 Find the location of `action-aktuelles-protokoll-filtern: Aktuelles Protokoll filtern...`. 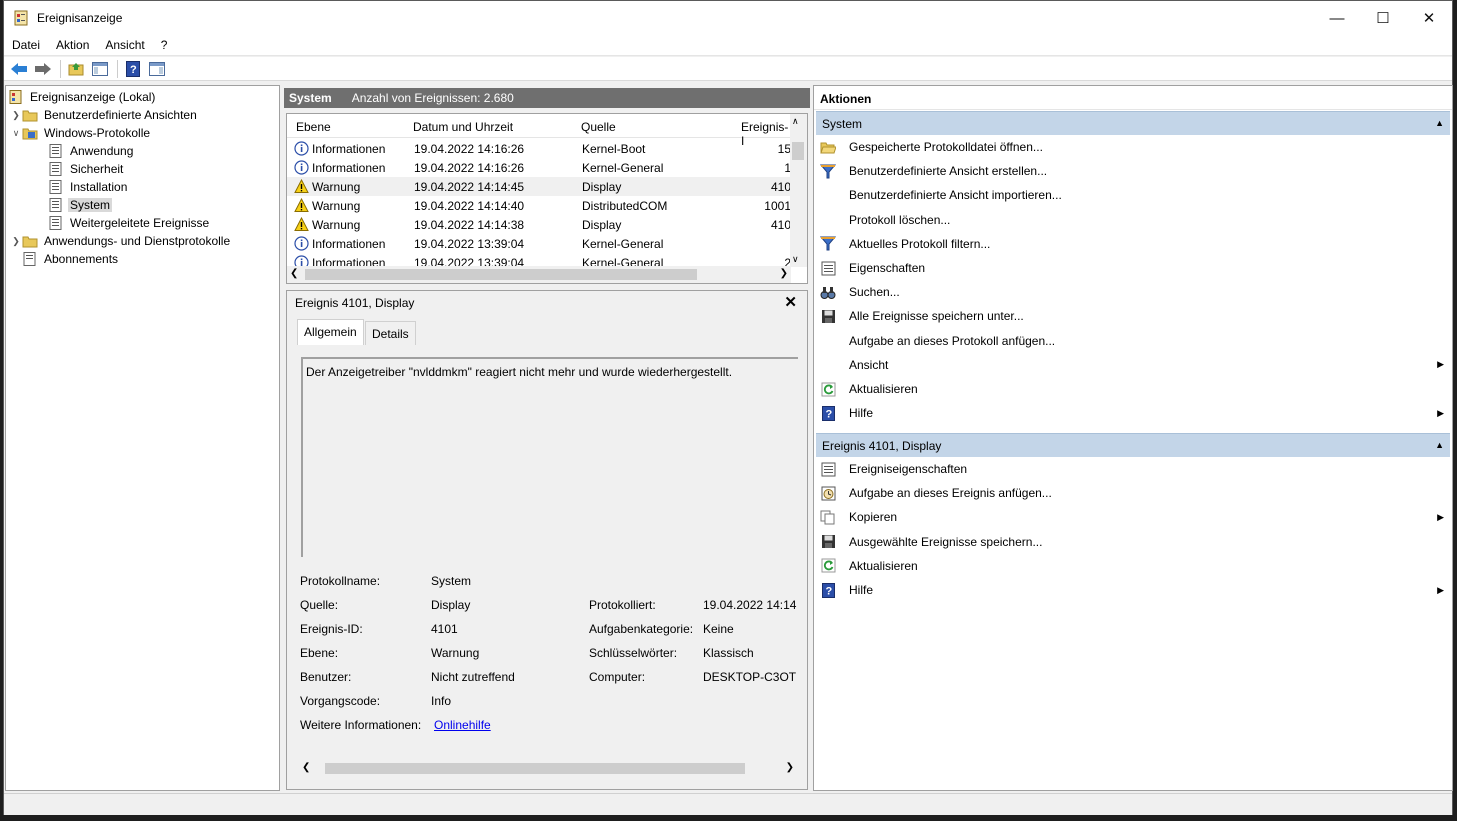

action-aktuelles-protokoll-filtern: Aktuelles Protokoll filtern... is located at coordinates (1134, 244).